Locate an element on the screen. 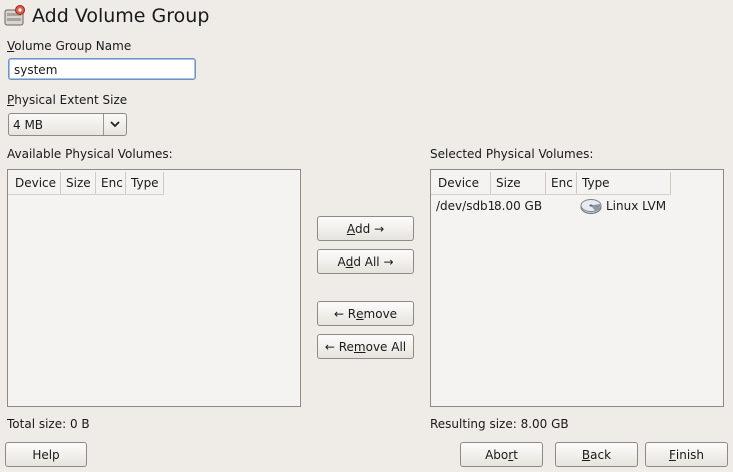 The height and width of the screenshot is (472, 733). resulting-size-label: Resulting size: 8.00 GB is located at coordinates (499, 424).